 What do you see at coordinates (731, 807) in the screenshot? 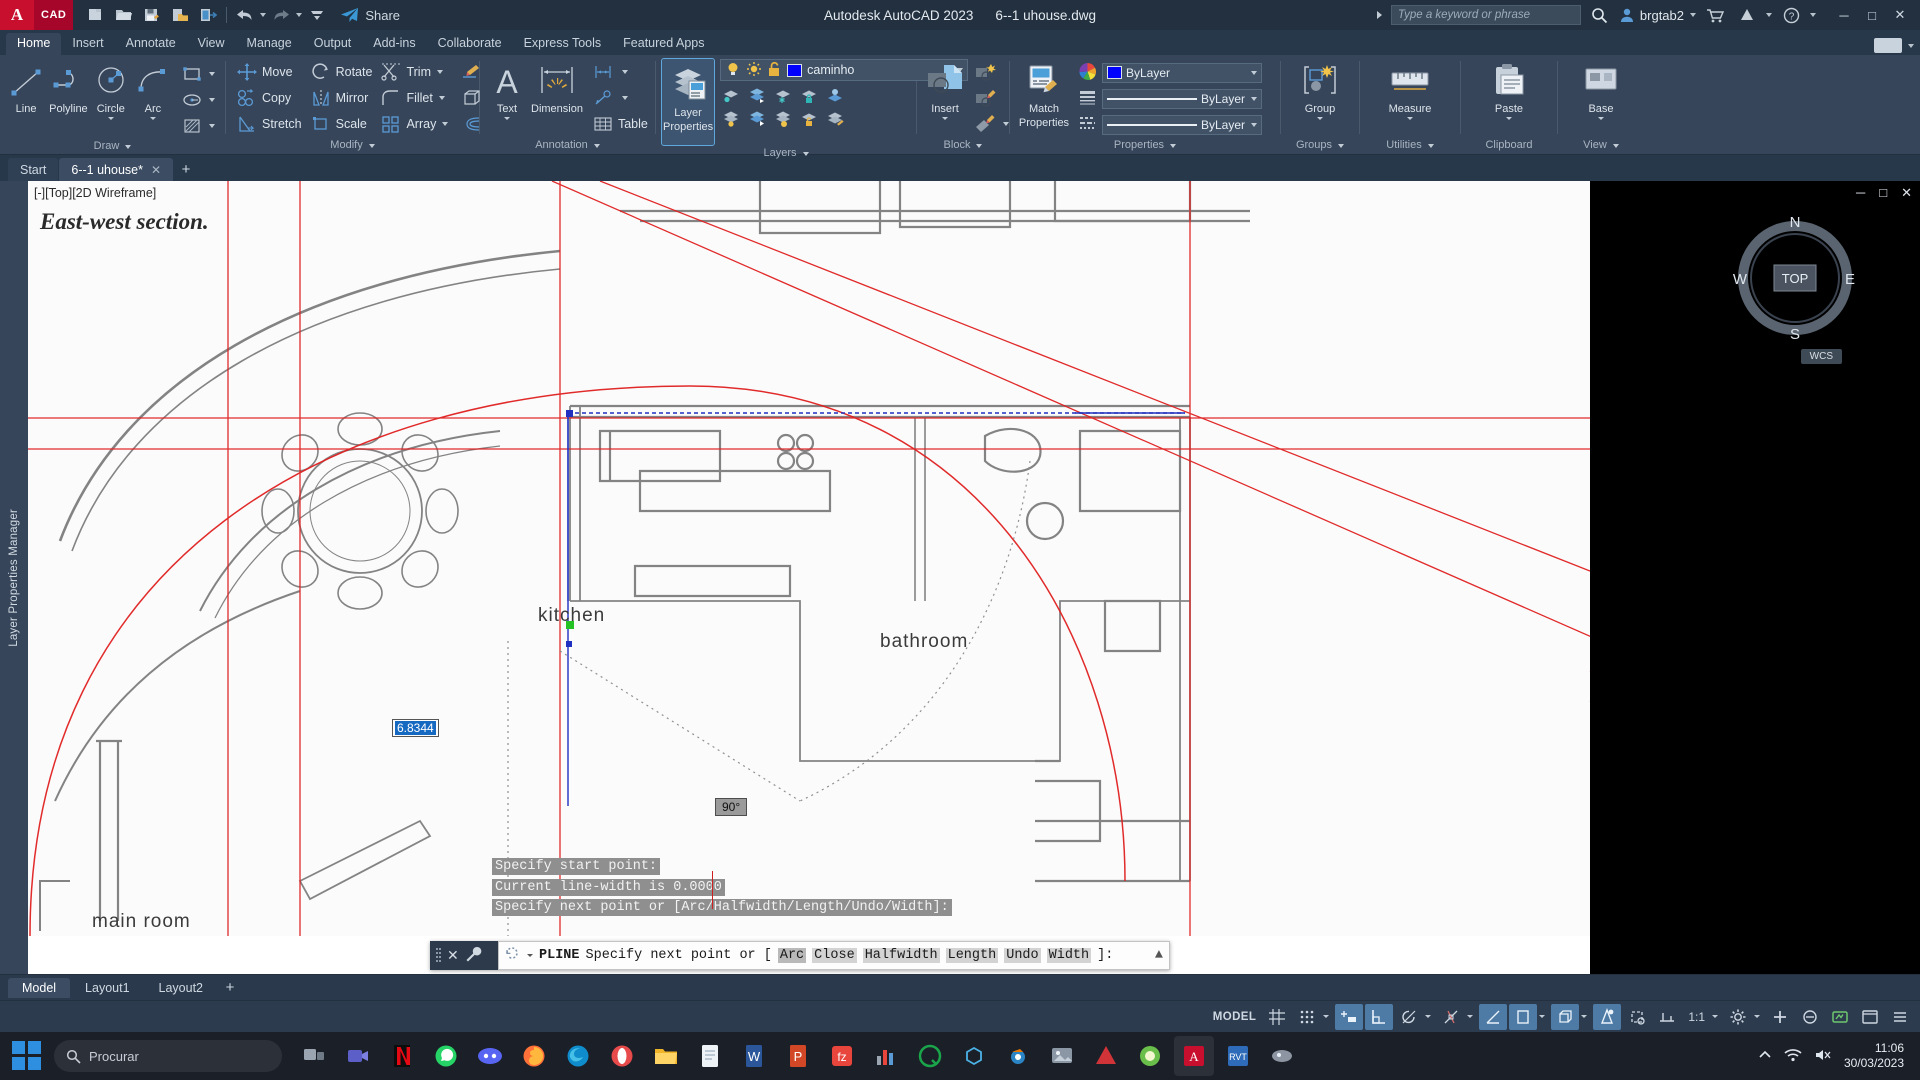
I see `dynamic-input-angle: 90°` at bounding box center [731, 807].